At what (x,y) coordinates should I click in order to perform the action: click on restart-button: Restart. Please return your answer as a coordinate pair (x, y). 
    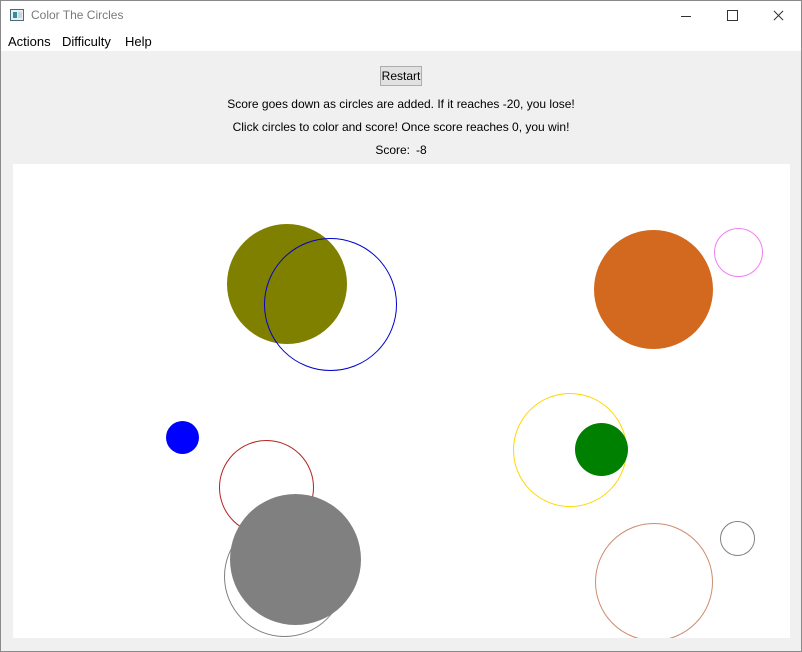
    Looking at the image, I should click on (401, 76).